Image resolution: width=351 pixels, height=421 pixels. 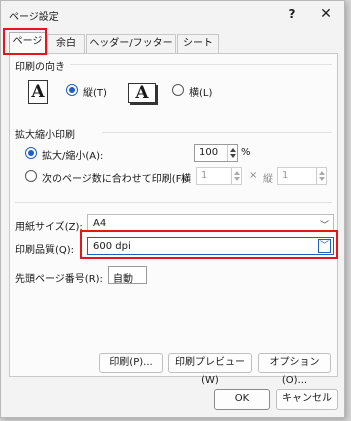 What do you see at coordinates (186, 179) in the screenshot?
I see `fit-wide-label: 横` at bounding box center [186, 179].